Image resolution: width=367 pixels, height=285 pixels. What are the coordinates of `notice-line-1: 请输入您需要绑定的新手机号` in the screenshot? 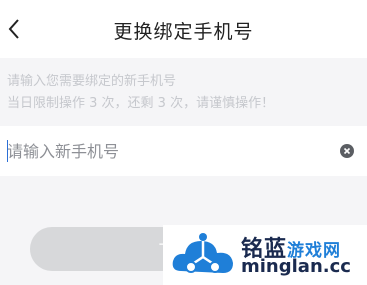 It's located at (92, 81).